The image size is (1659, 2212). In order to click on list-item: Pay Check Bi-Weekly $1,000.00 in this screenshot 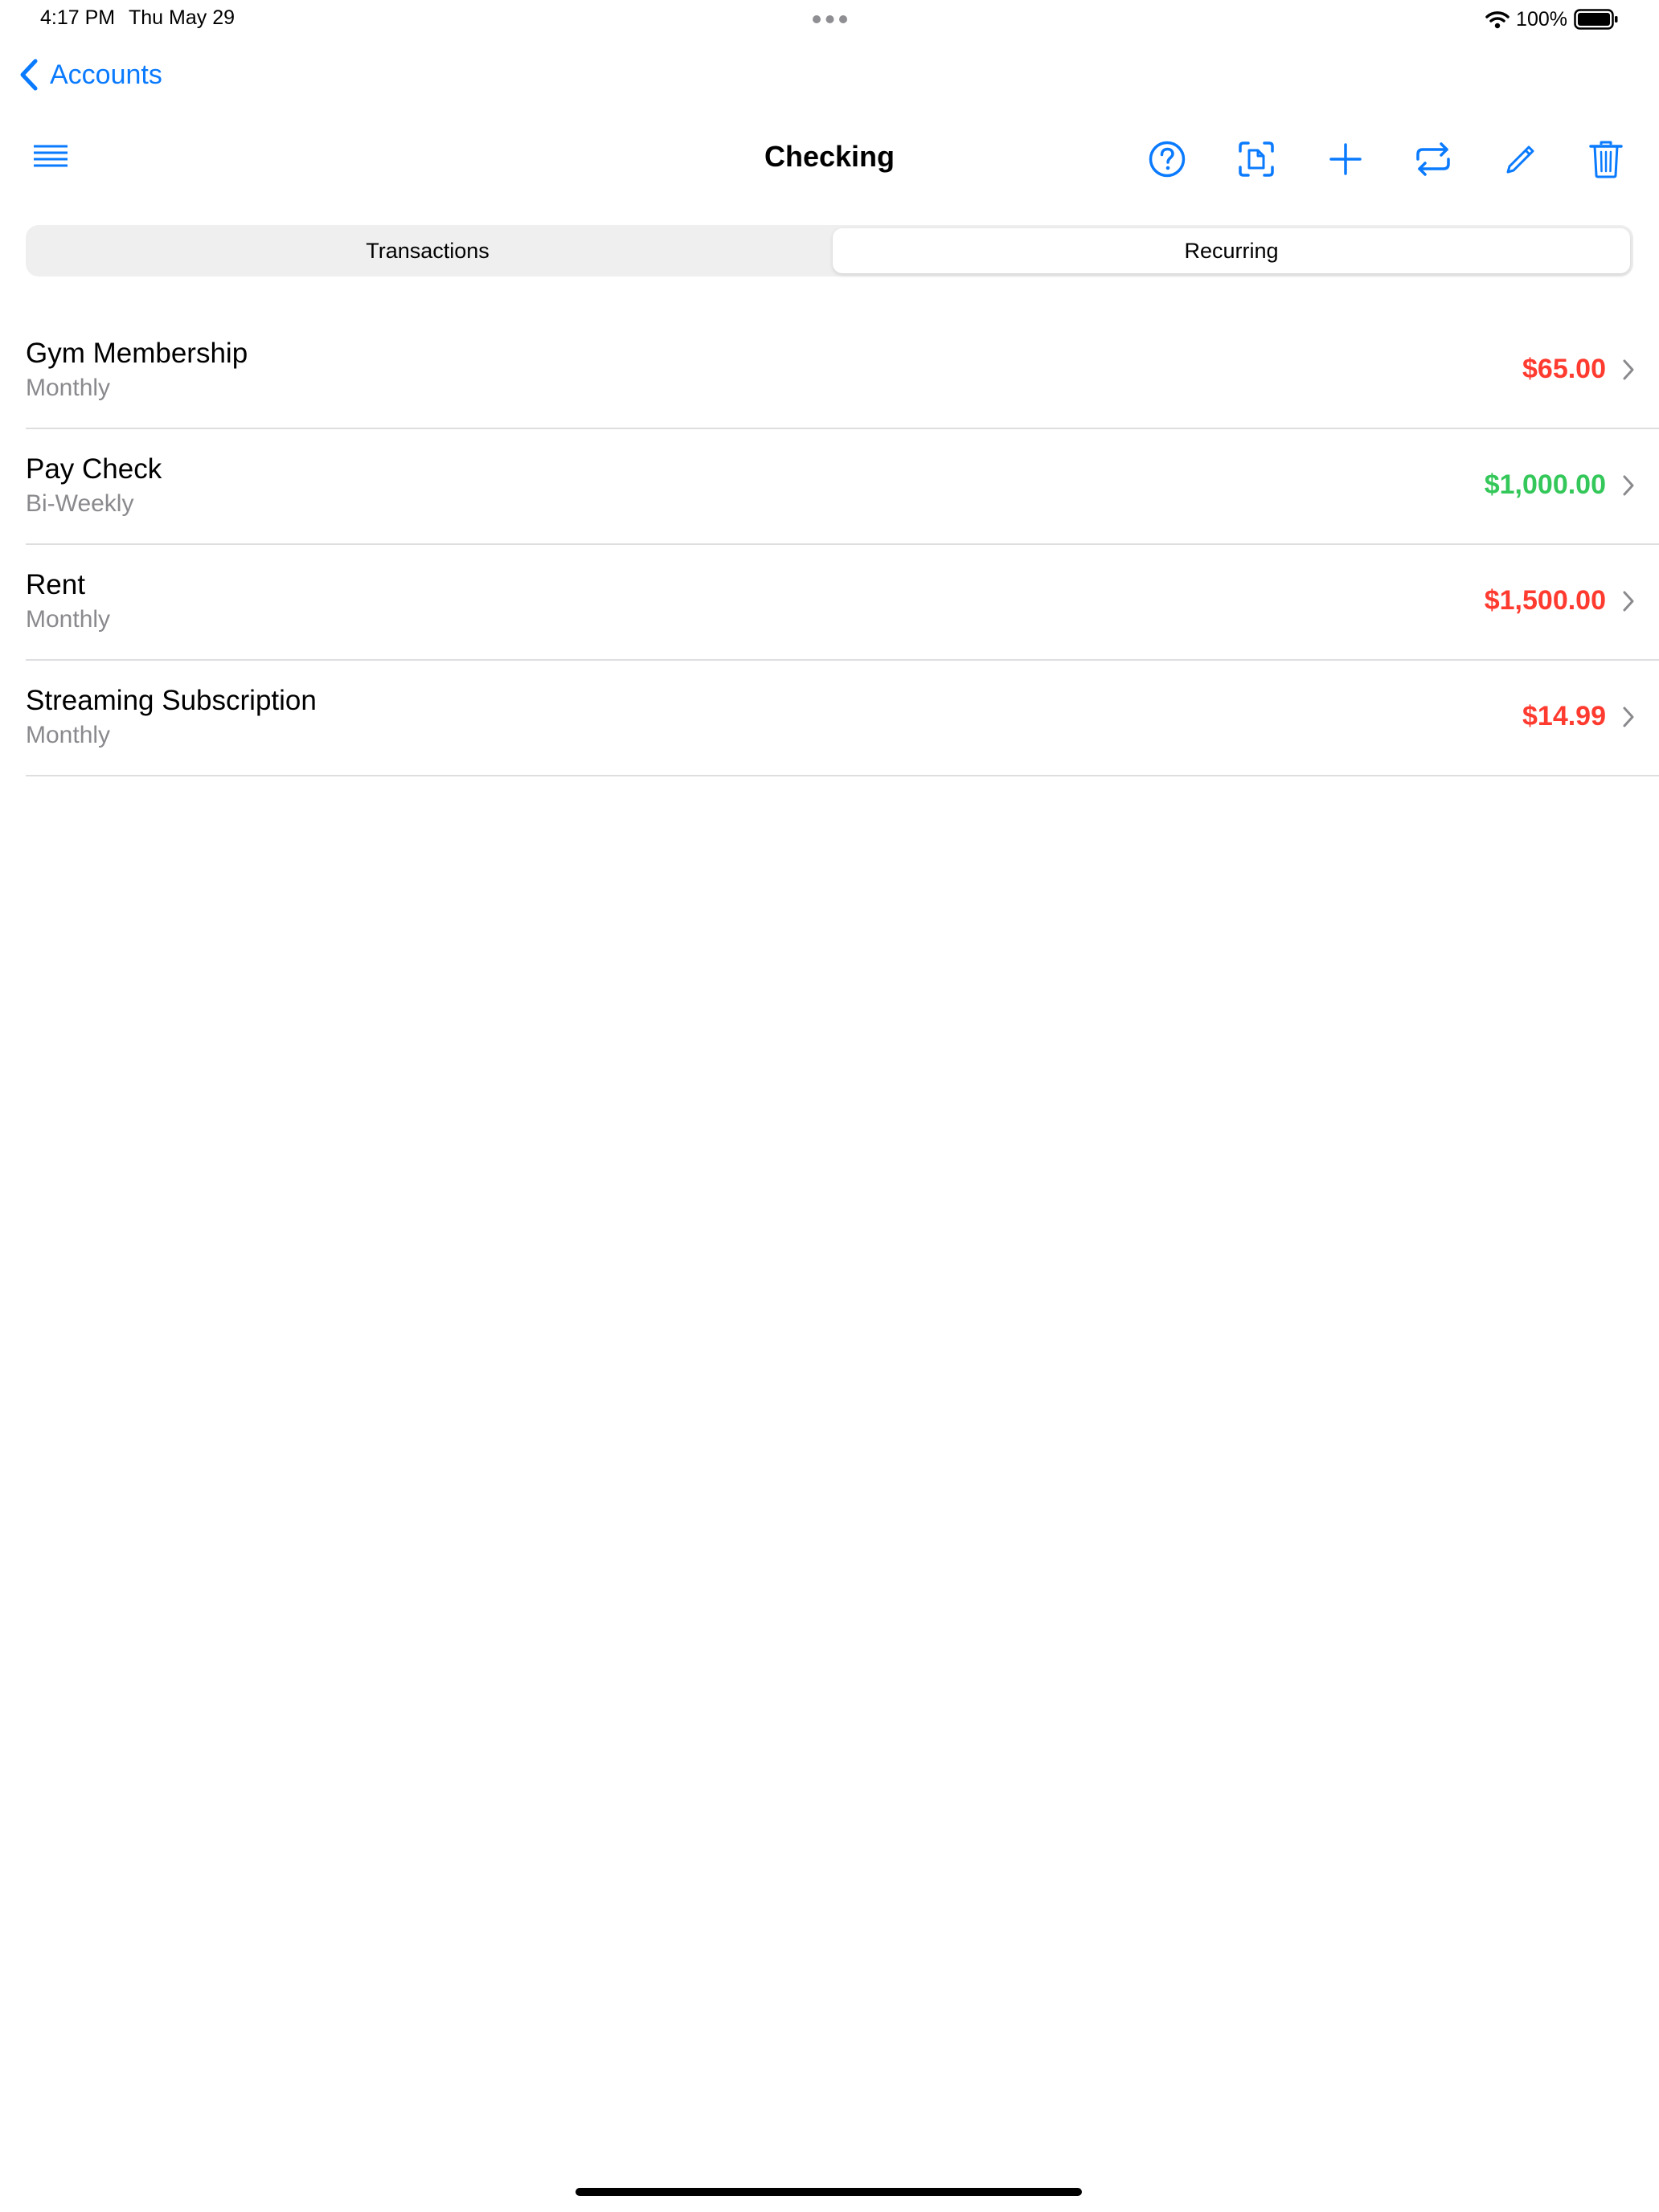, I will do `click(843, 487)`.